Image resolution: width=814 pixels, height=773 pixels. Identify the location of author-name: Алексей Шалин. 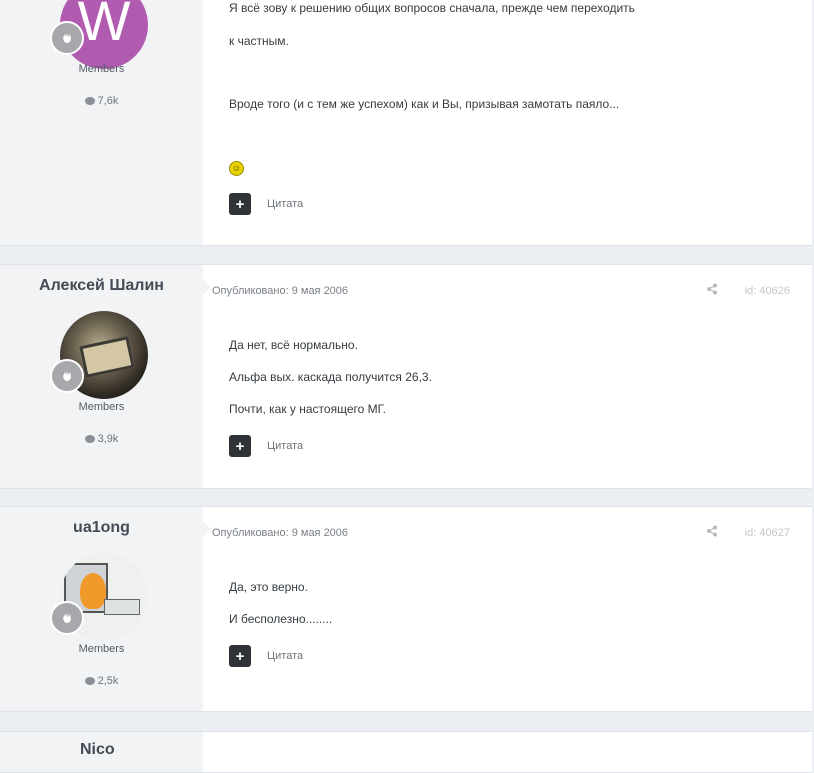
(101, 286).